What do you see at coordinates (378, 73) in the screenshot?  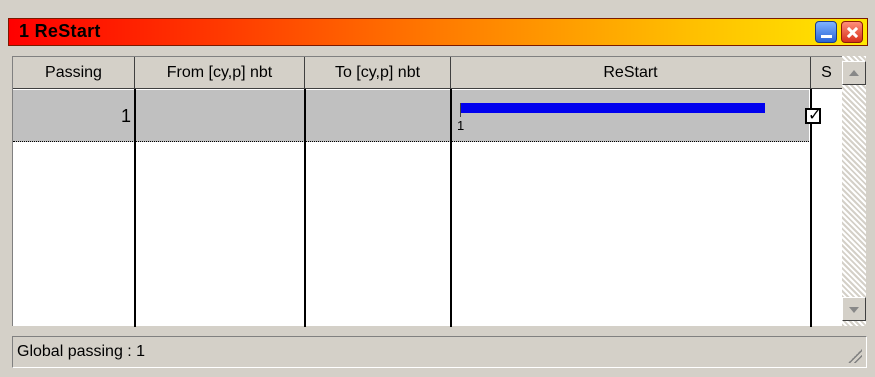 I see `column-header-to: To [cy,p] nbt` at bounding box center [378, 73].